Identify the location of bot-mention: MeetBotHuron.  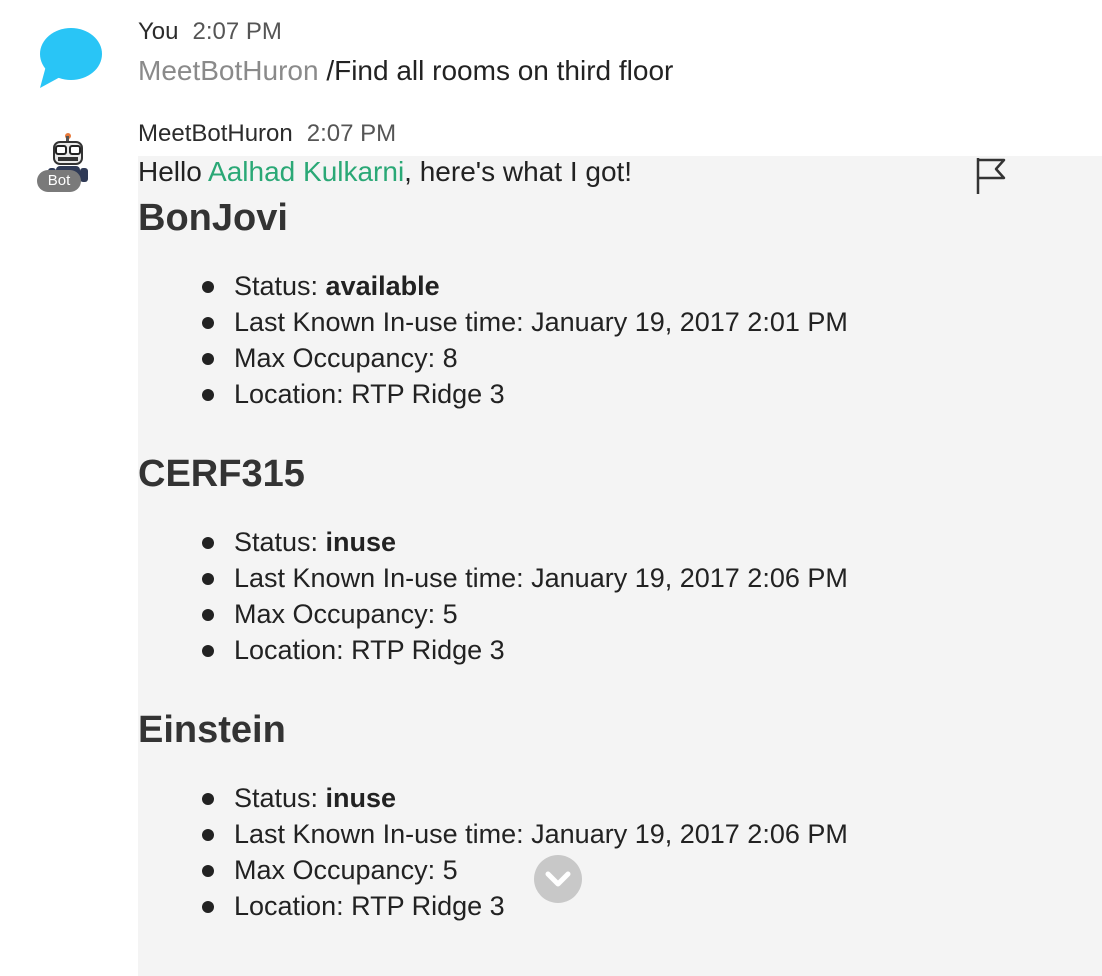
(228, 70).